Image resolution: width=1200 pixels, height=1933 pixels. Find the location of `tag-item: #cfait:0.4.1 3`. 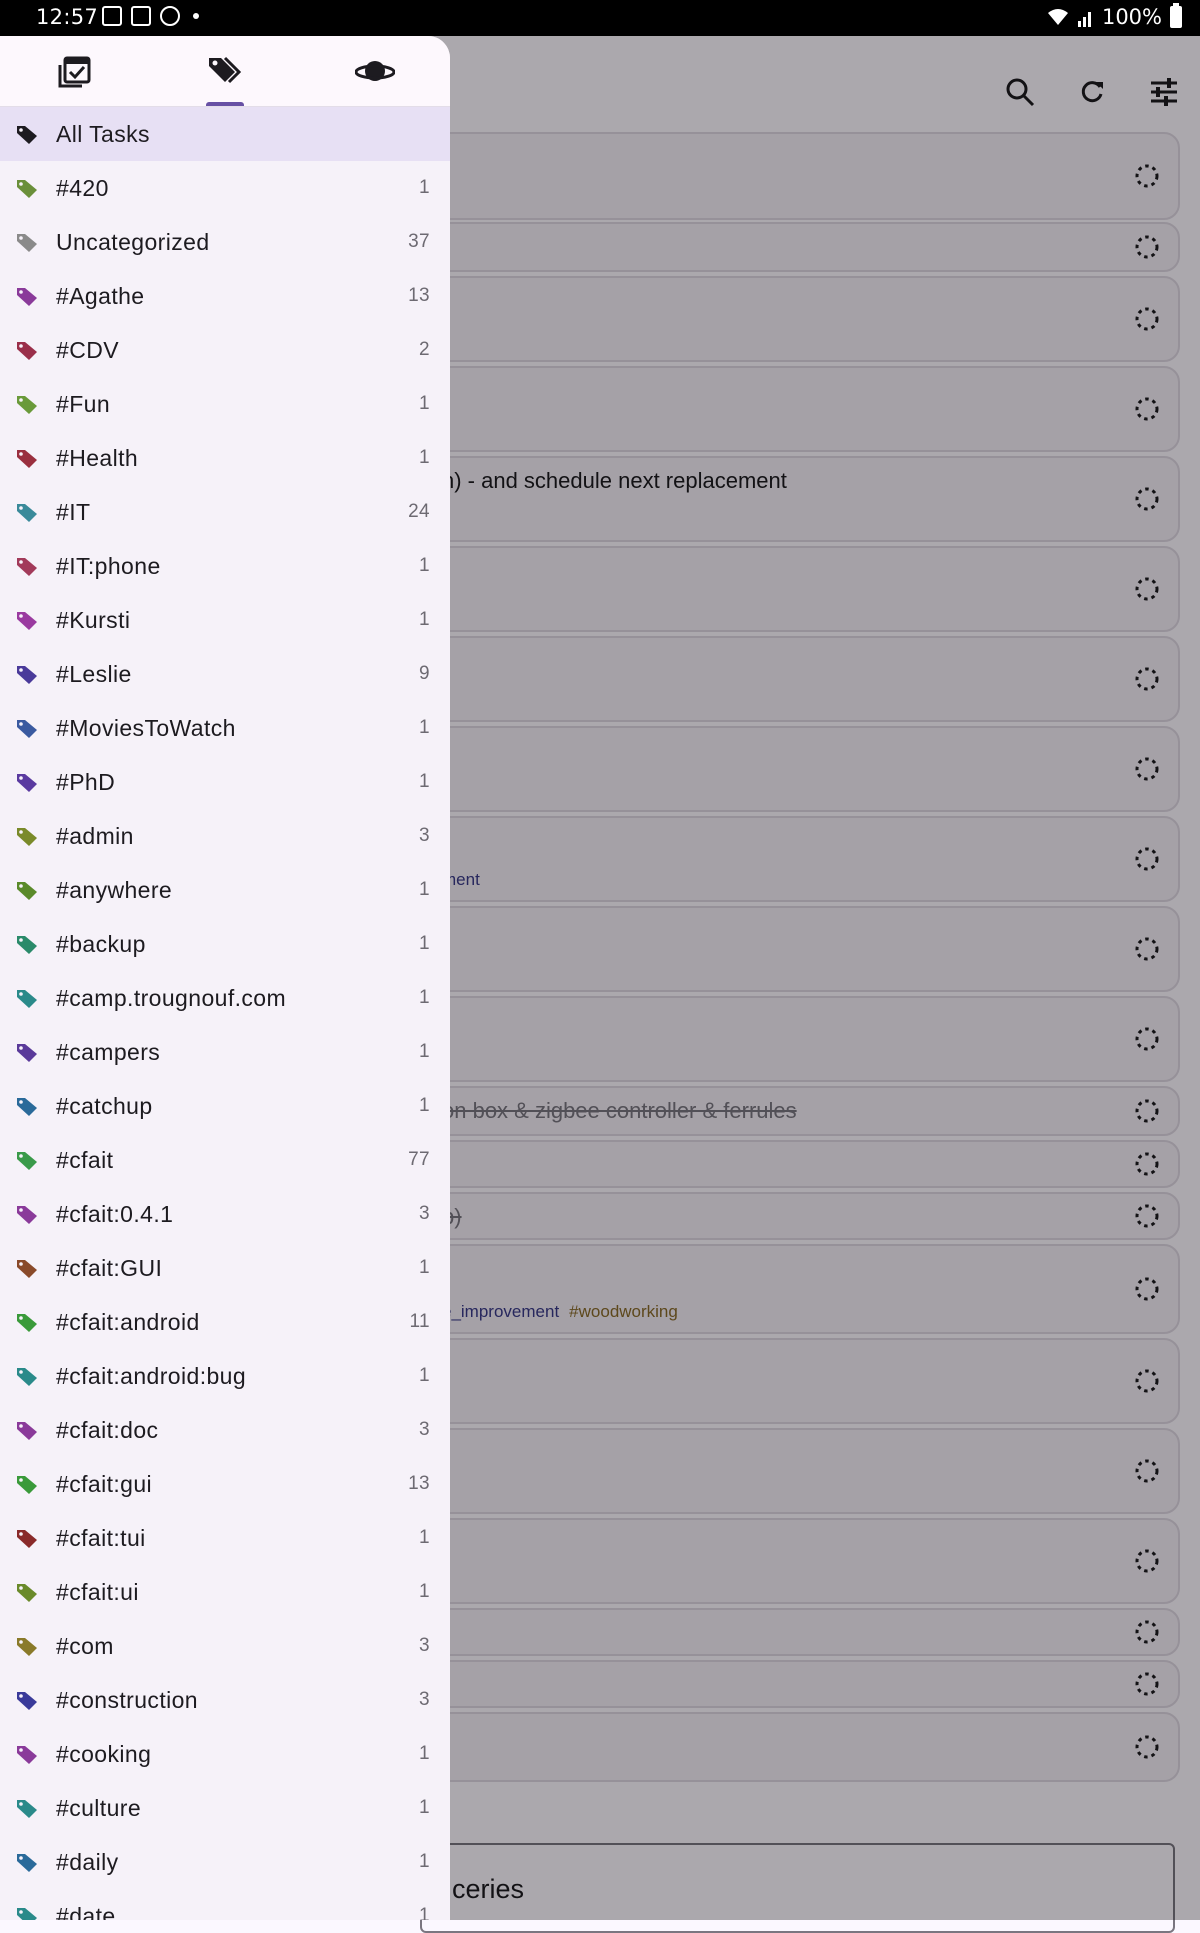

tag-item: #cfait:0.4.1 3 is located at coordinates (225, 1214).